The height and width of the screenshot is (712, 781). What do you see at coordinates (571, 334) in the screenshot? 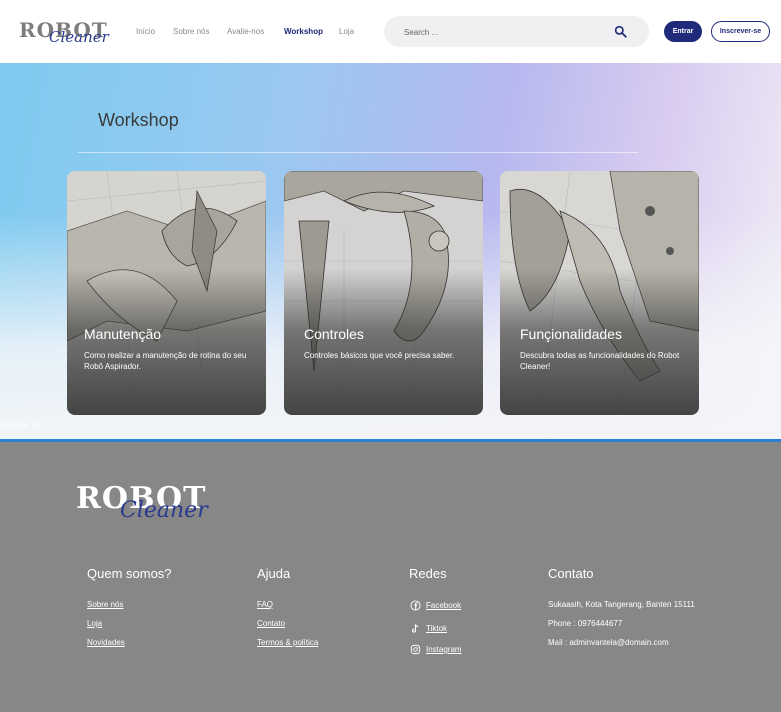
I see `card-title: Funçionalidades` at bounding box center [571, 334].